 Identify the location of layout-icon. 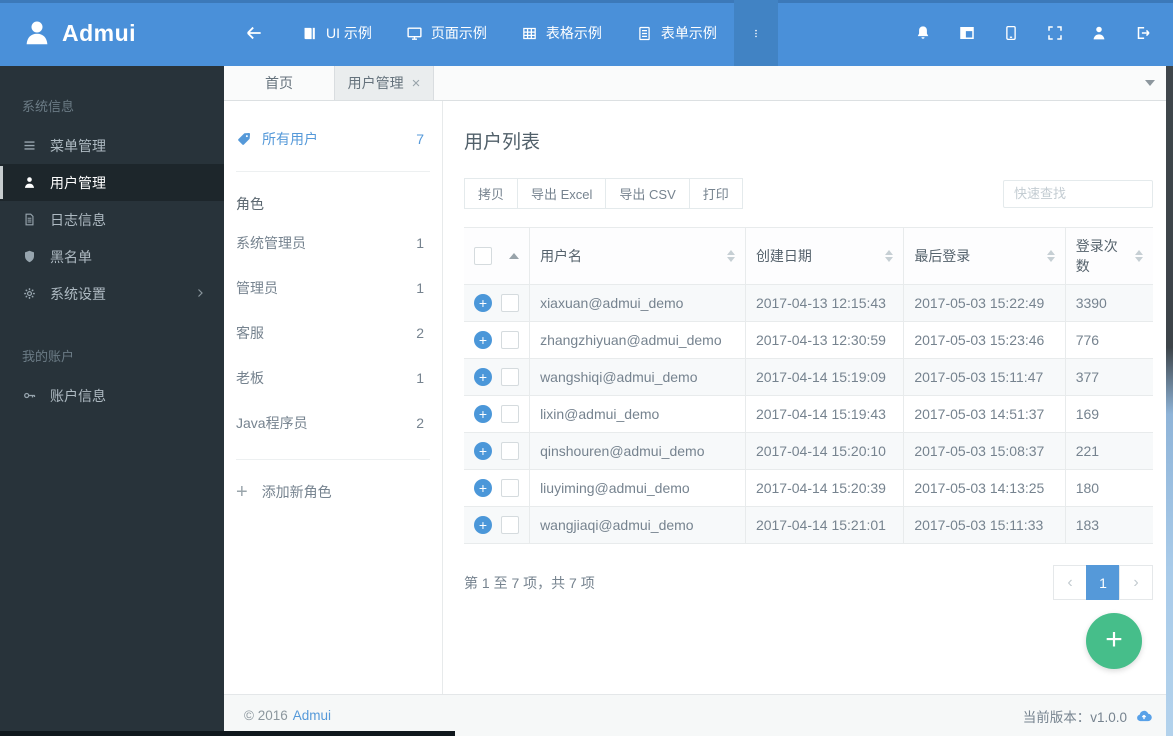
(967, 33).